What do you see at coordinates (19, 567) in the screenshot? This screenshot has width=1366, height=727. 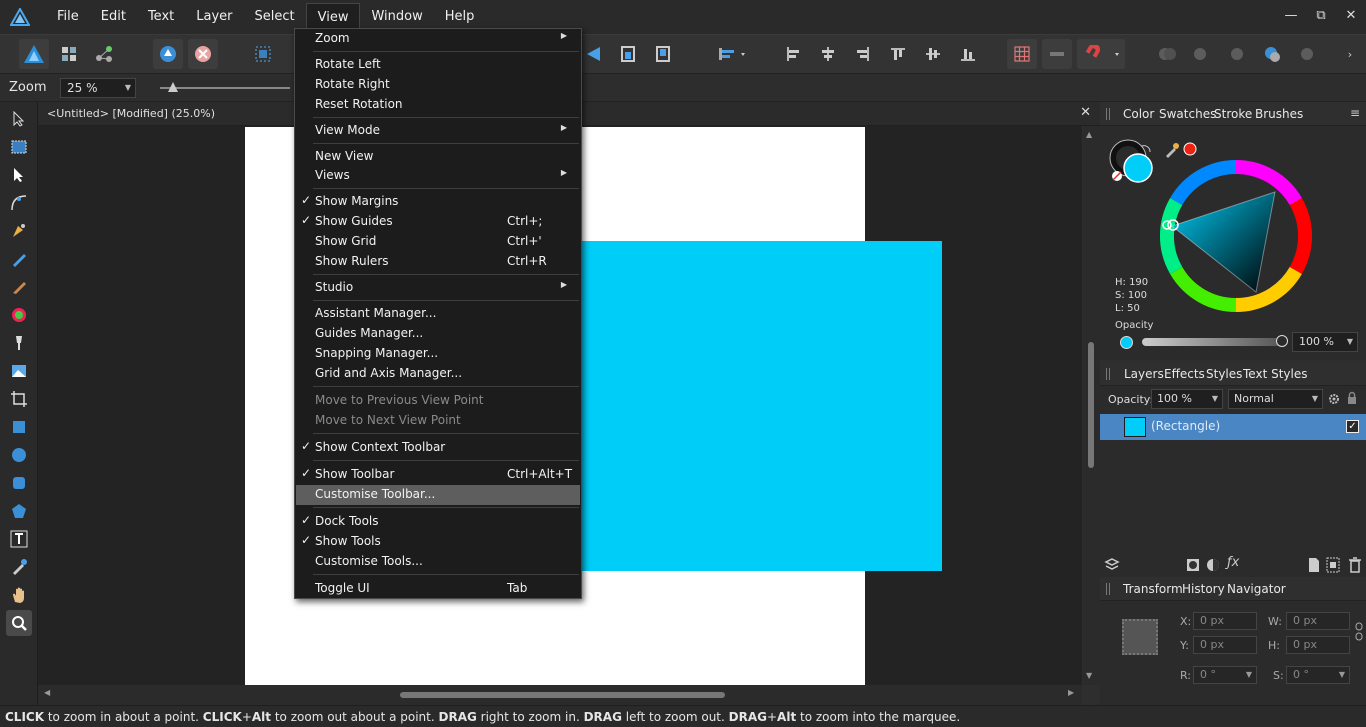 I see `color-picker-tool-icon` at bounding box center [19, 567].